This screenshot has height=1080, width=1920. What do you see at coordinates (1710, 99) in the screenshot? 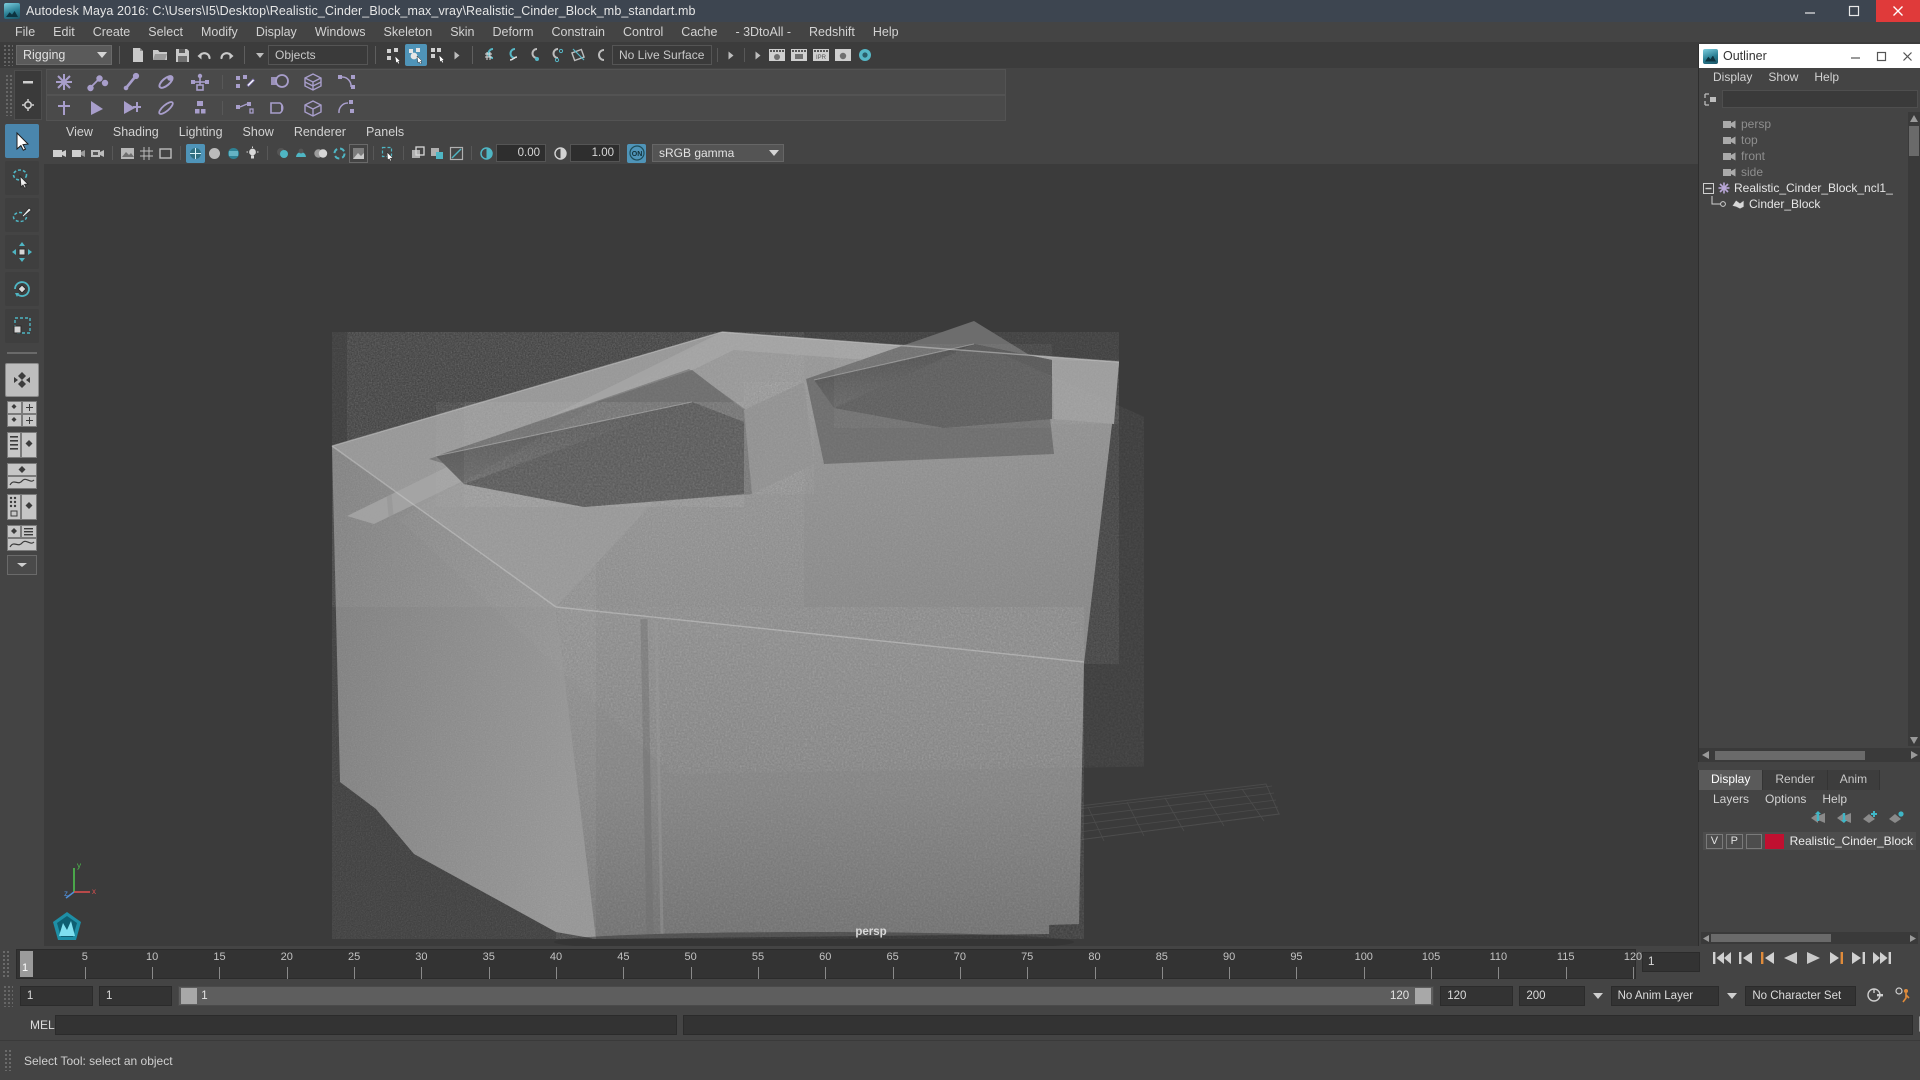
I see `outliner-filter-icon` at bounding box center [1710, 99].